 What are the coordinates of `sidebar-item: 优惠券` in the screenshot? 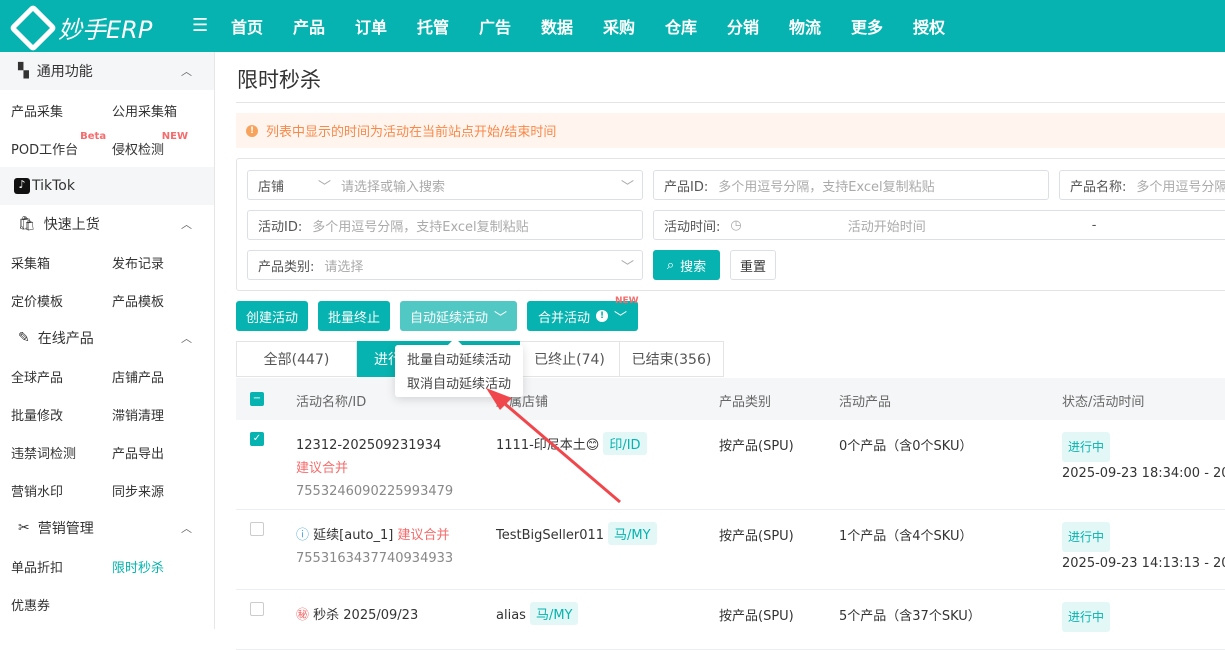 It's located at (30, 604).